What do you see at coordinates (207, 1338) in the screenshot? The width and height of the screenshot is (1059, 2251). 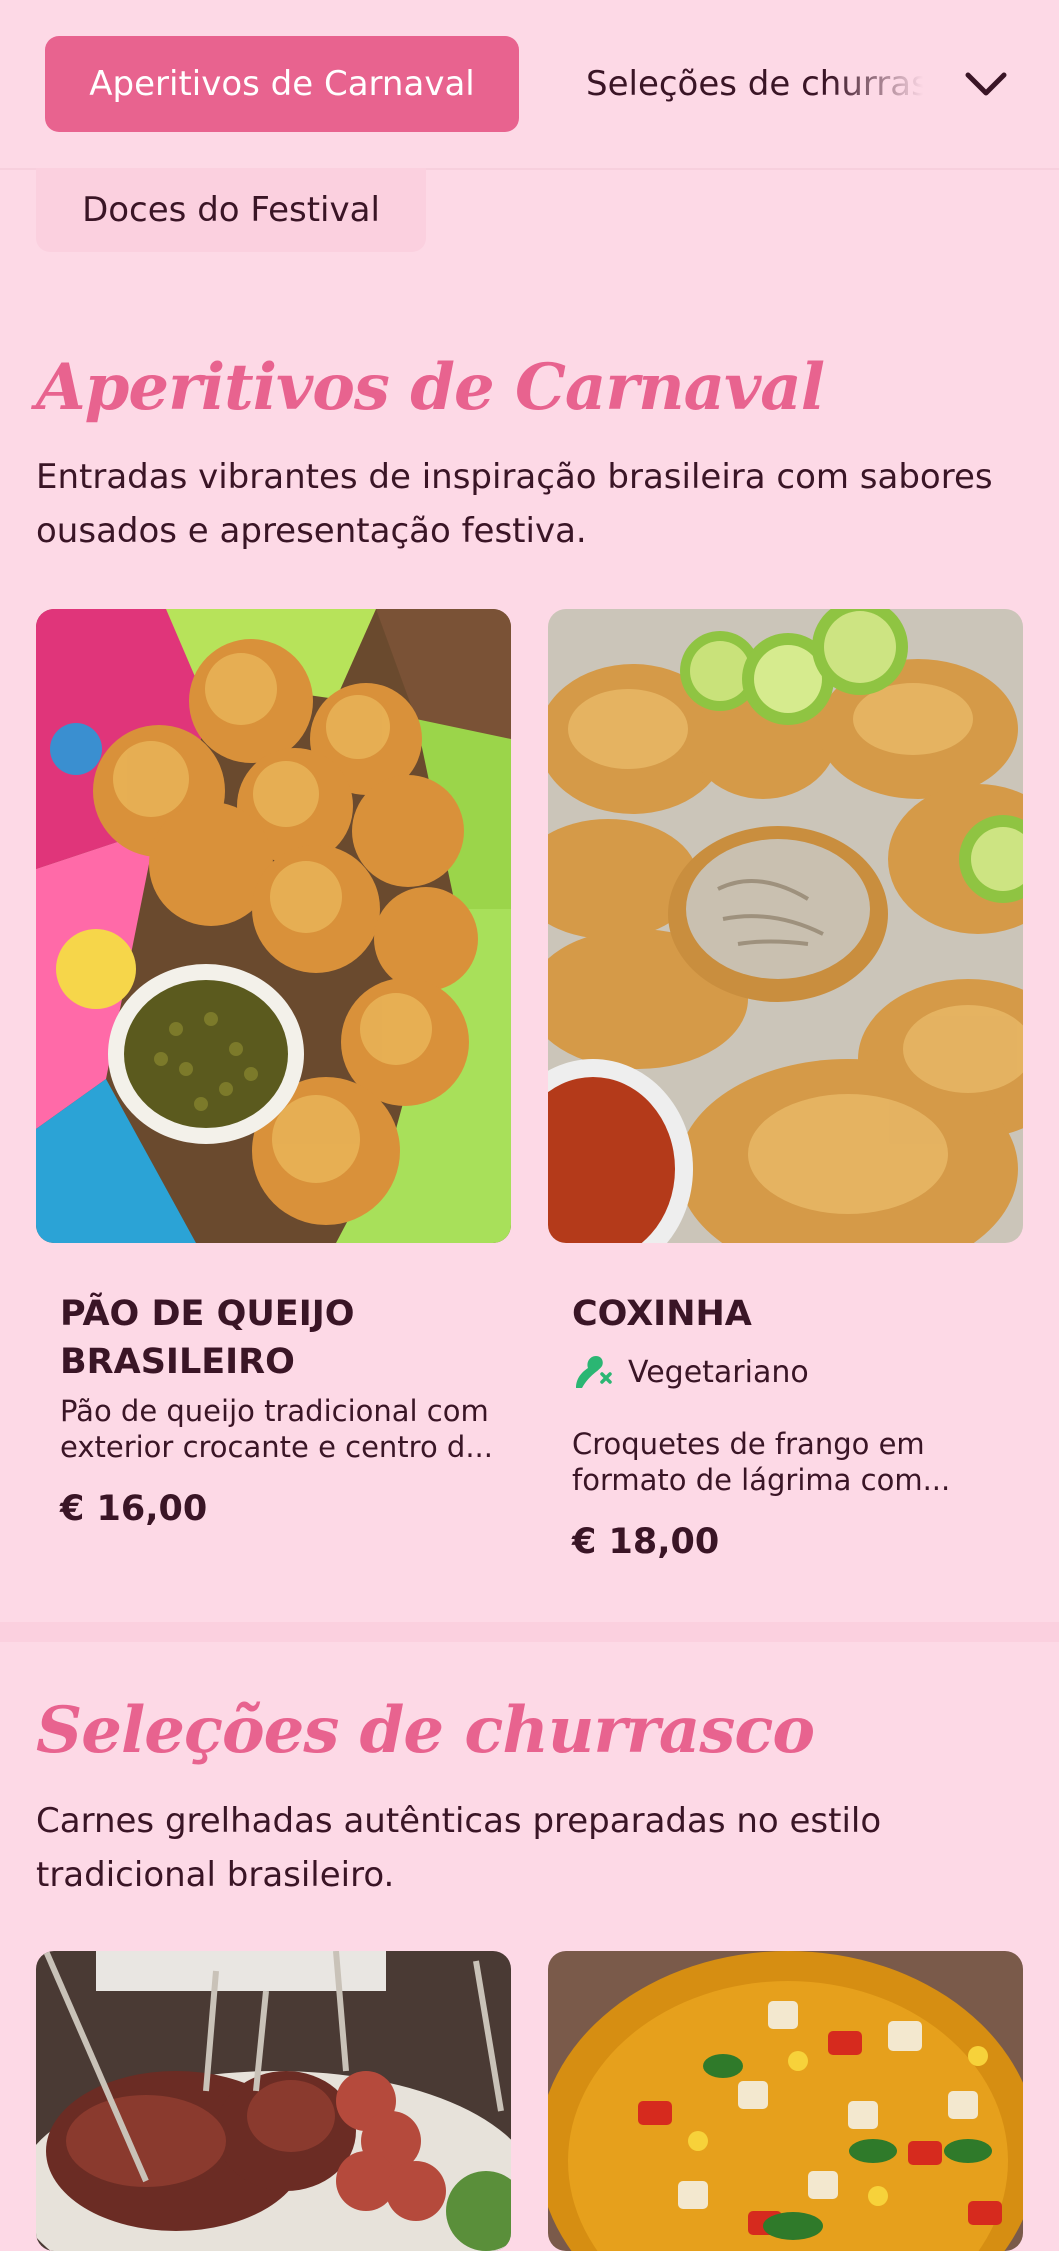 I see `item-name: PÃO DE QUEIJO BRASILEIRO` at bounding box center [207, 1338].